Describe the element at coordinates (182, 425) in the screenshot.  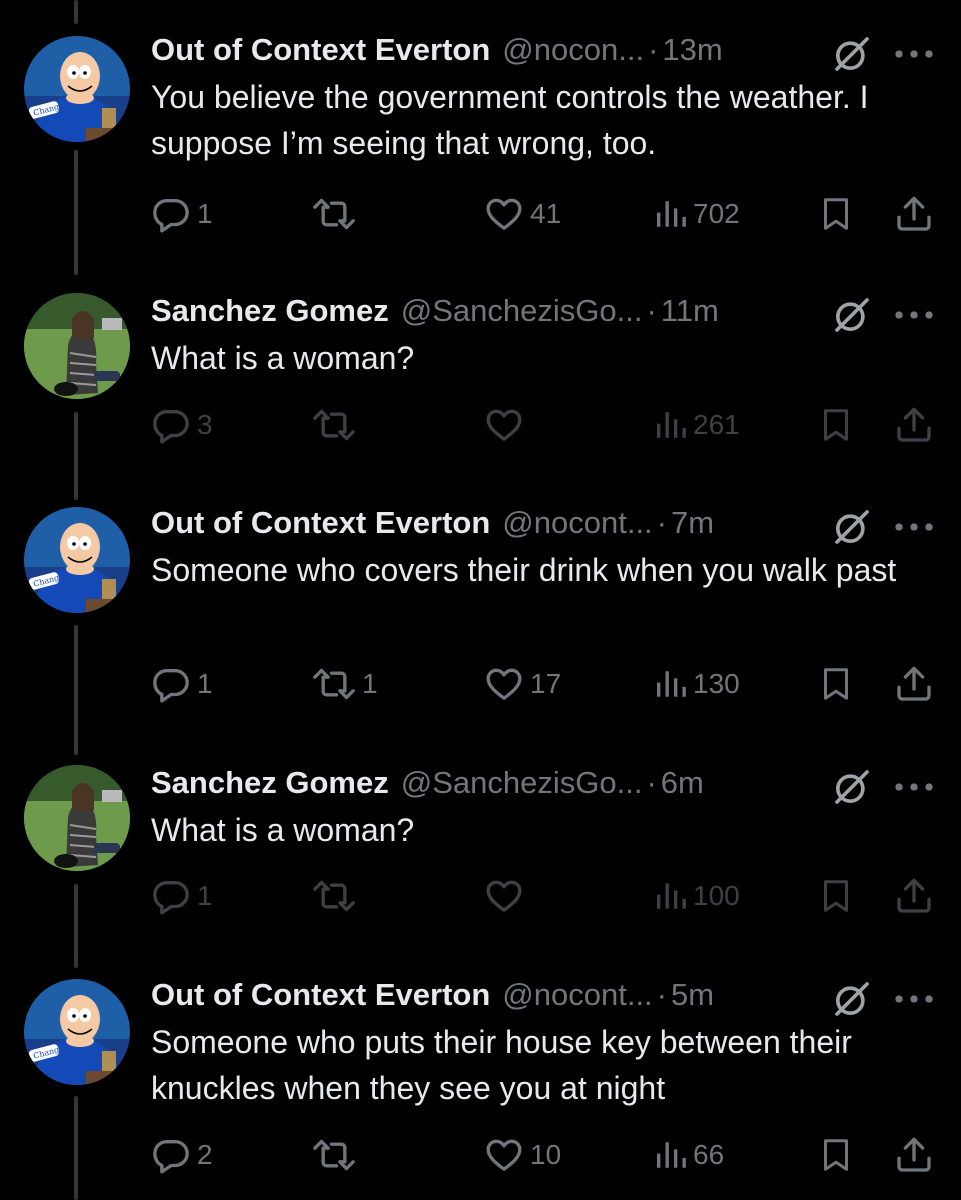
I see `reply-button: 3` at that location.